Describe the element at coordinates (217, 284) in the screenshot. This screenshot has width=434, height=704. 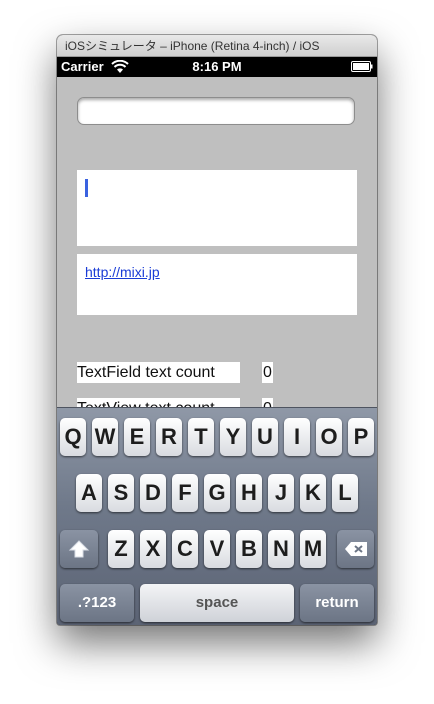
I see `text-view-link: http://mixi.jp` at that location.